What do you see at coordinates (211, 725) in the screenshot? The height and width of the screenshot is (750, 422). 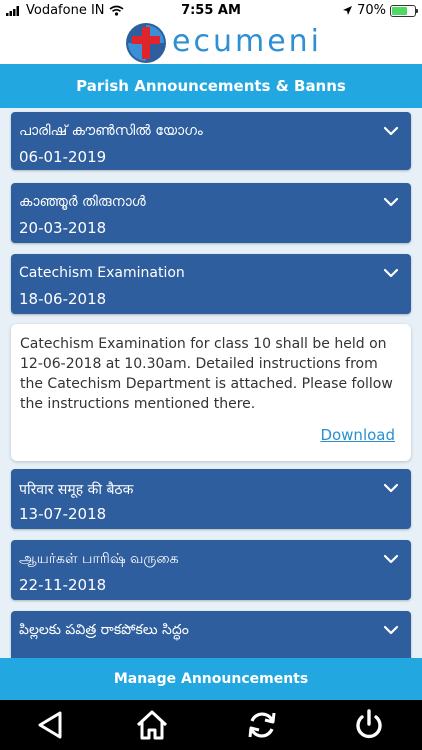 I see `bottom-nav` at bounding box center [211, 725].